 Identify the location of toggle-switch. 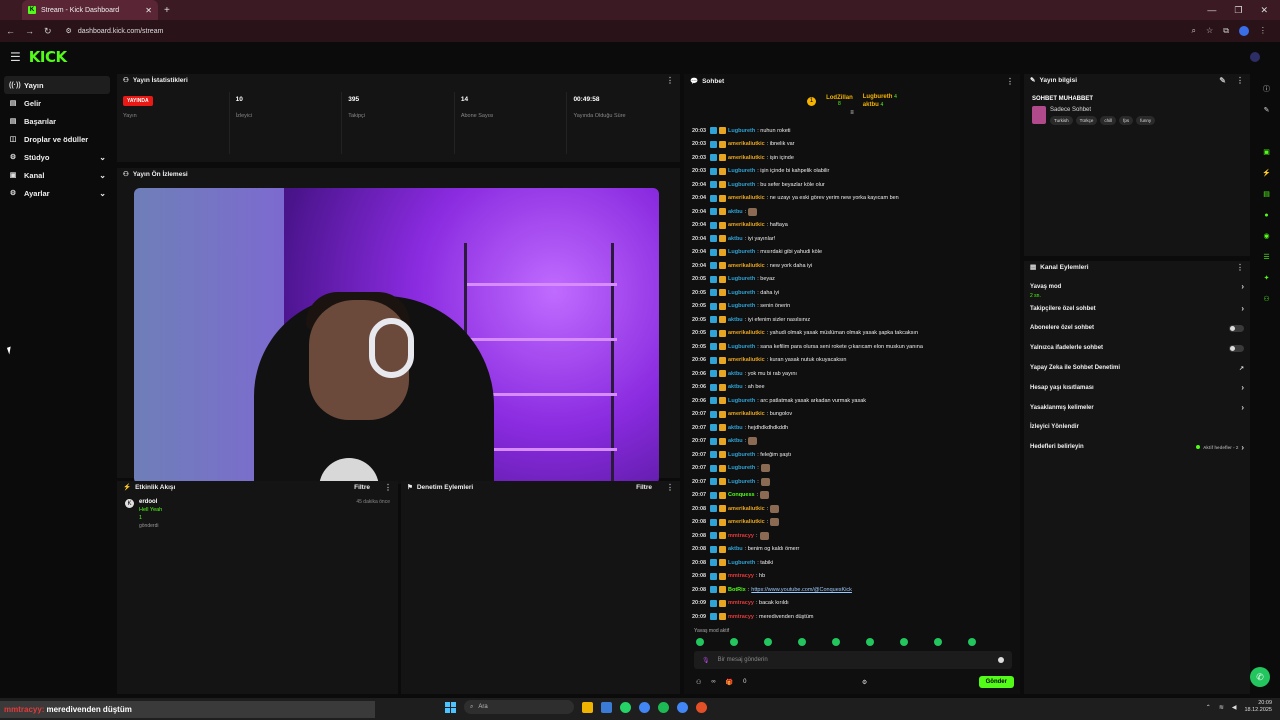
(1236, 348).